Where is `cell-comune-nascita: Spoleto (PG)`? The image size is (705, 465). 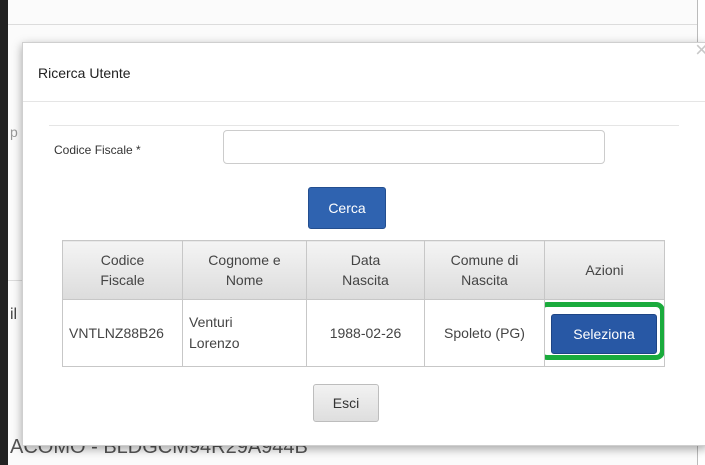
cell-comune-nascita: Spoleto (PG) is located at coordinates (484, 333).